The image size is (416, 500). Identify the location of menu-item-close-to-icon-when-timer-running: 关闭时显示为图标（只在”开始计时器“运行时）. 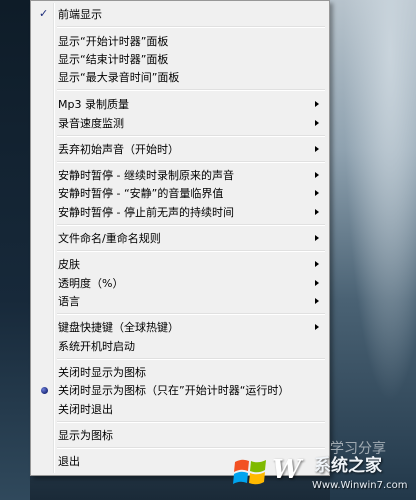
(180, 390).